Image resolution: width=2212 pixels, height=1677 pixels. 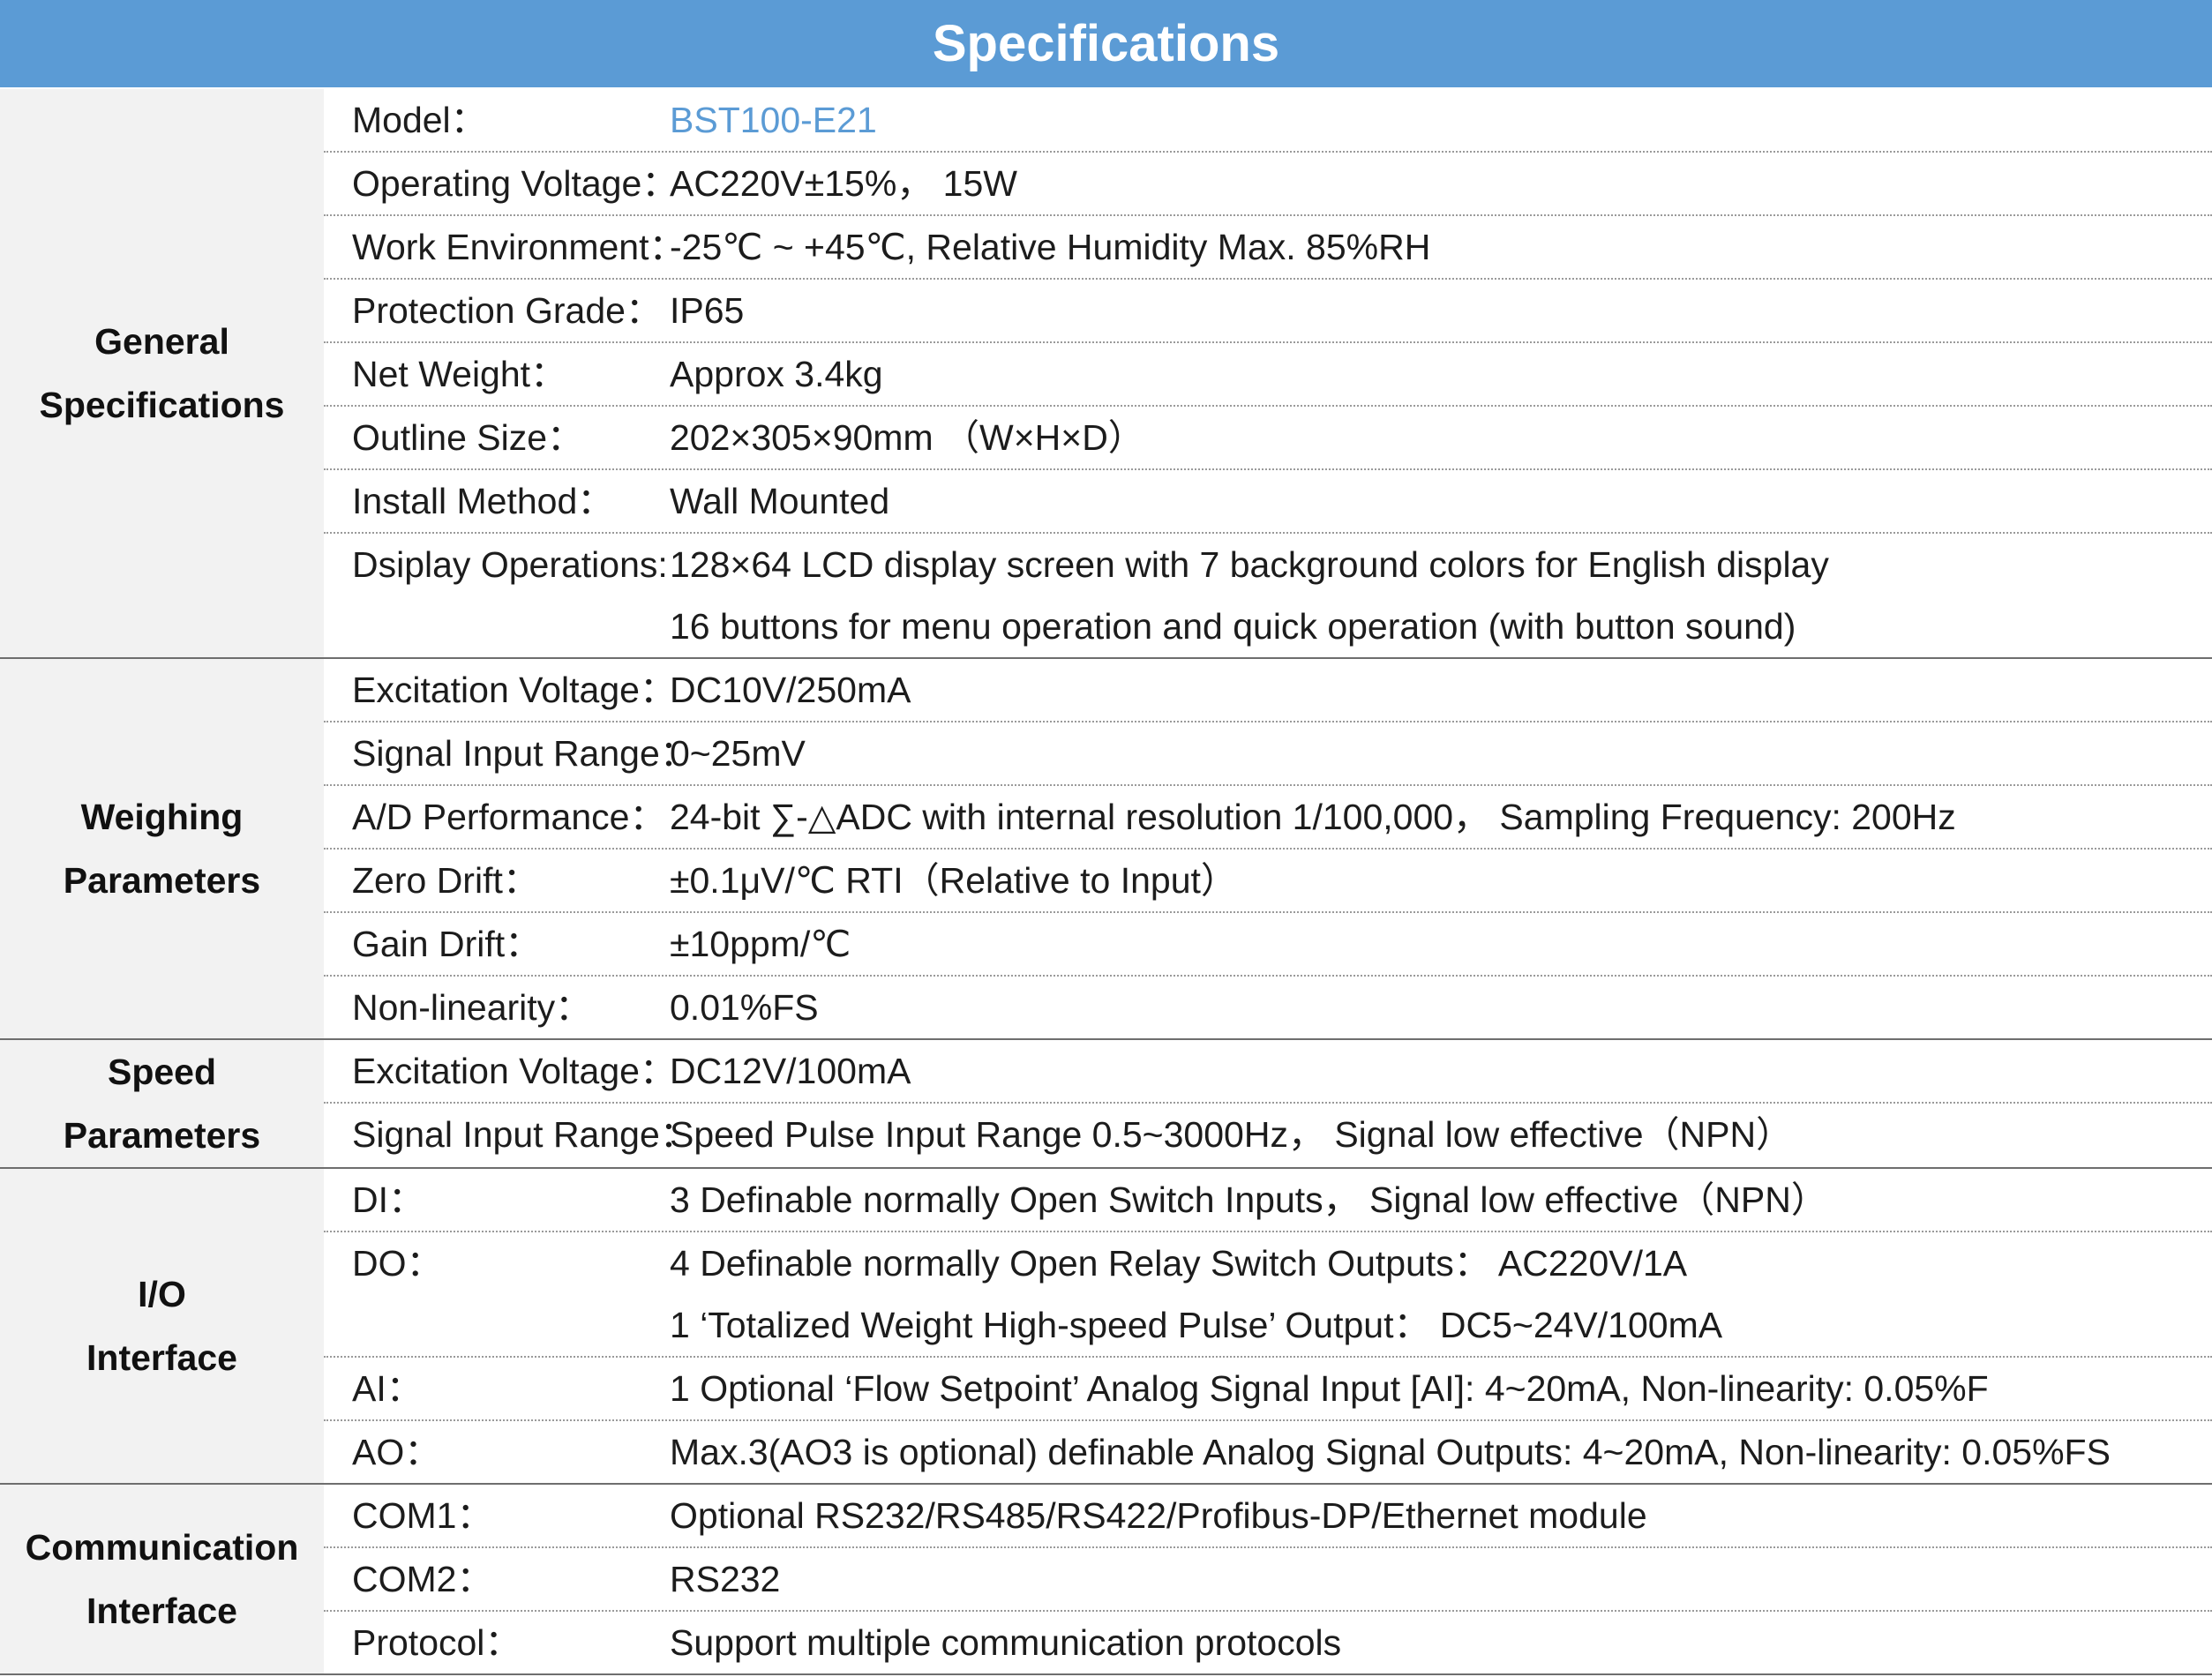 I want to click on spec-label-text: Non-linearity：, so click(x=472, y=1007).